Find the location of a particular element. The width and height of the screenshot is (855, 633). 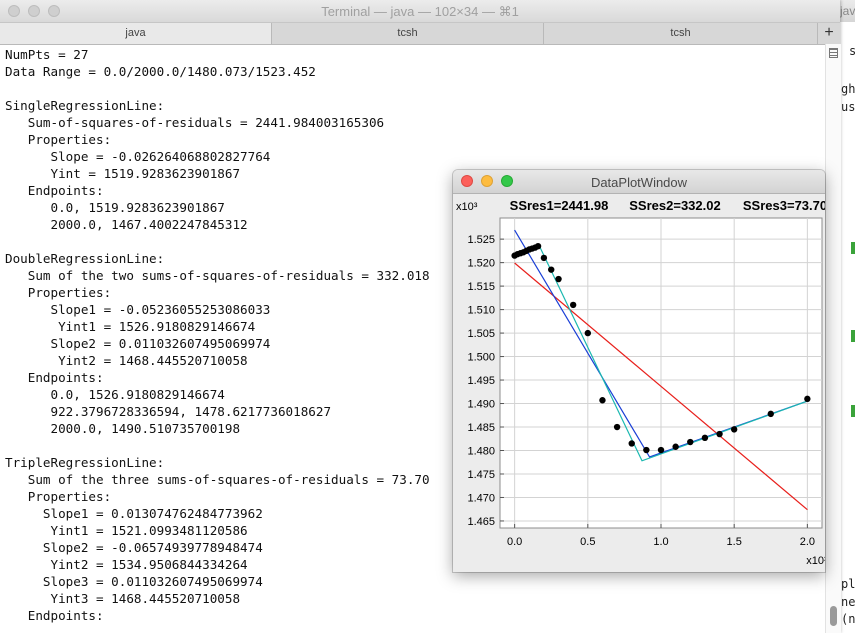

y-tick-label: 1.500 is located at coordinates (481, 358).